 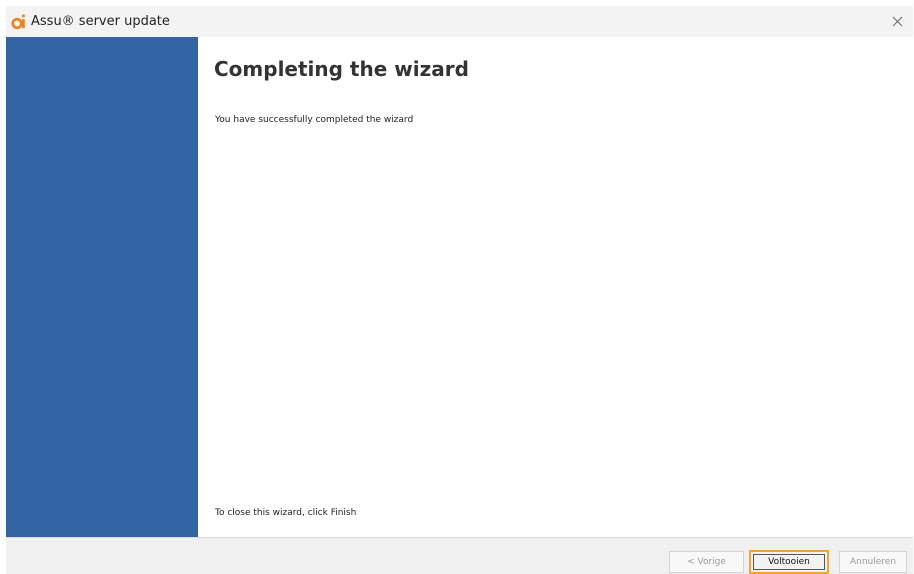 What do you see at coordinates (459, 21) in the screenshot?
I see `title-bar: Assu® server update` at bounding box center [459, 21].